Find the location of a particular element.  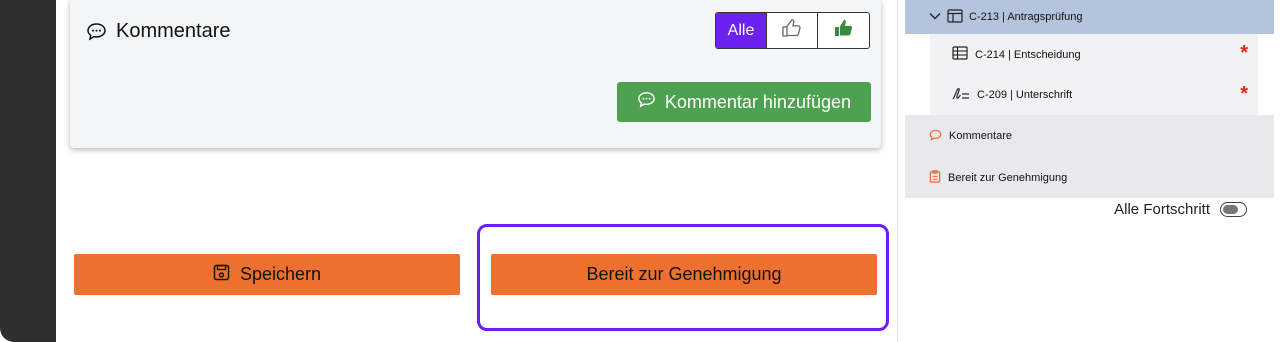

table-icon is located at coordinates (960, 54).